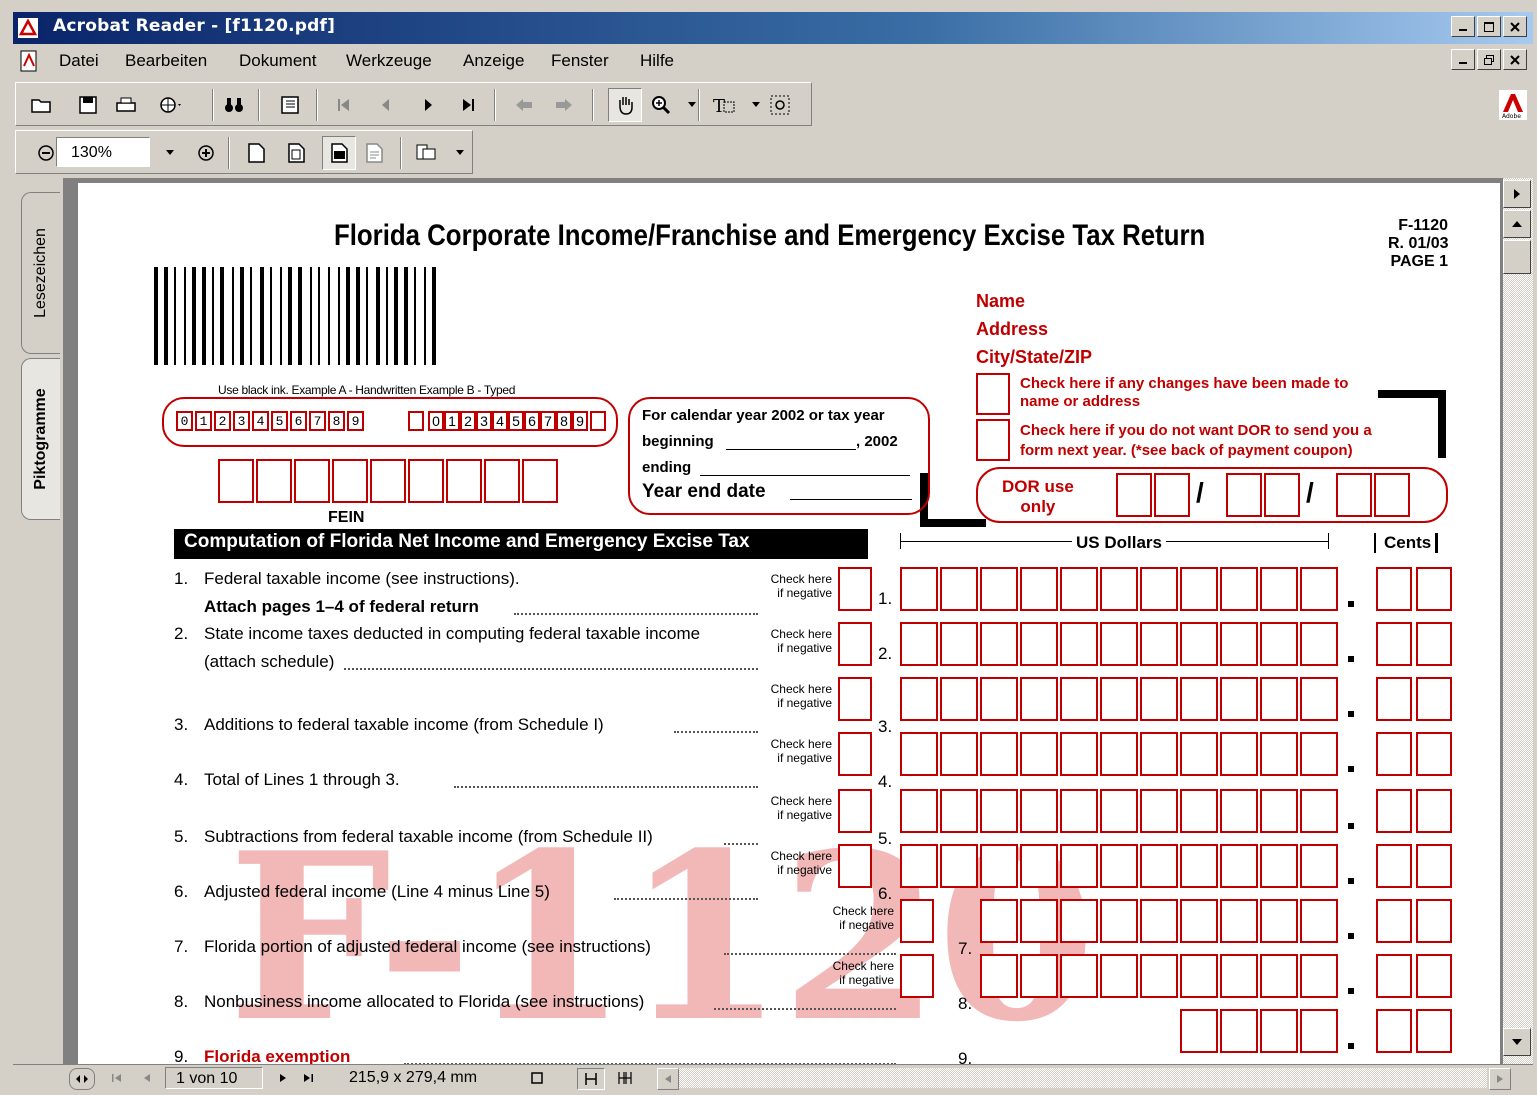 The height and width of the screenshot is (1095, 1537). I want to click on show-navigation-button, so click(290, 105).